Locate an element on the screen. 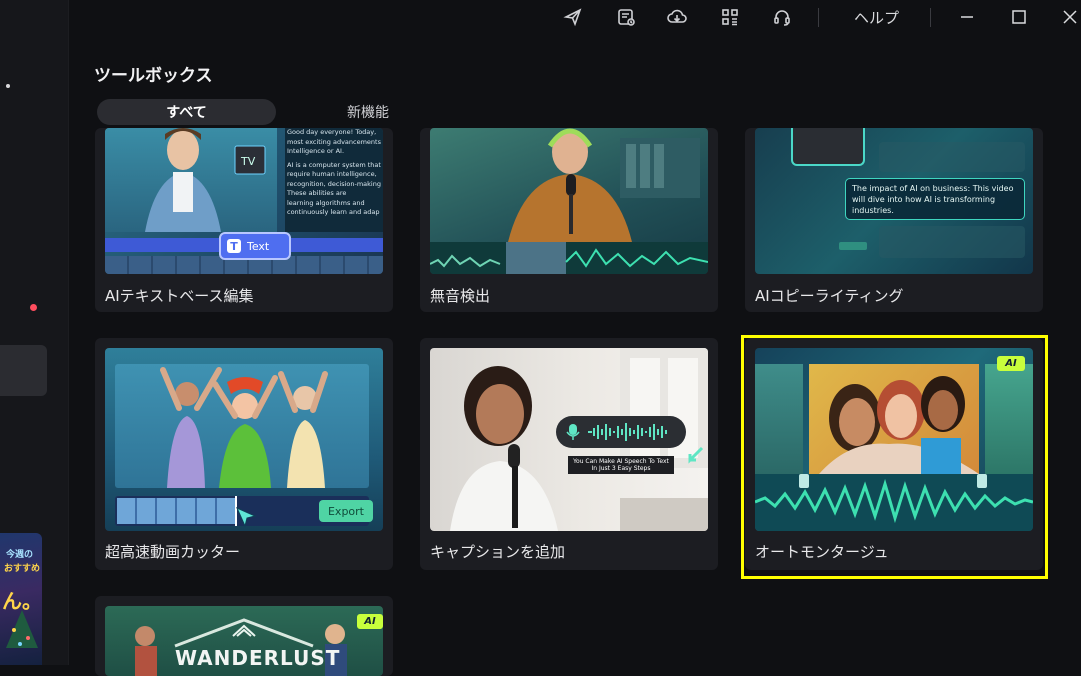 Image resolution: width=1081 pixels, height=676 pixels. tool-card-label: AIテキストベース編集 is located at coordinates (179, 296).